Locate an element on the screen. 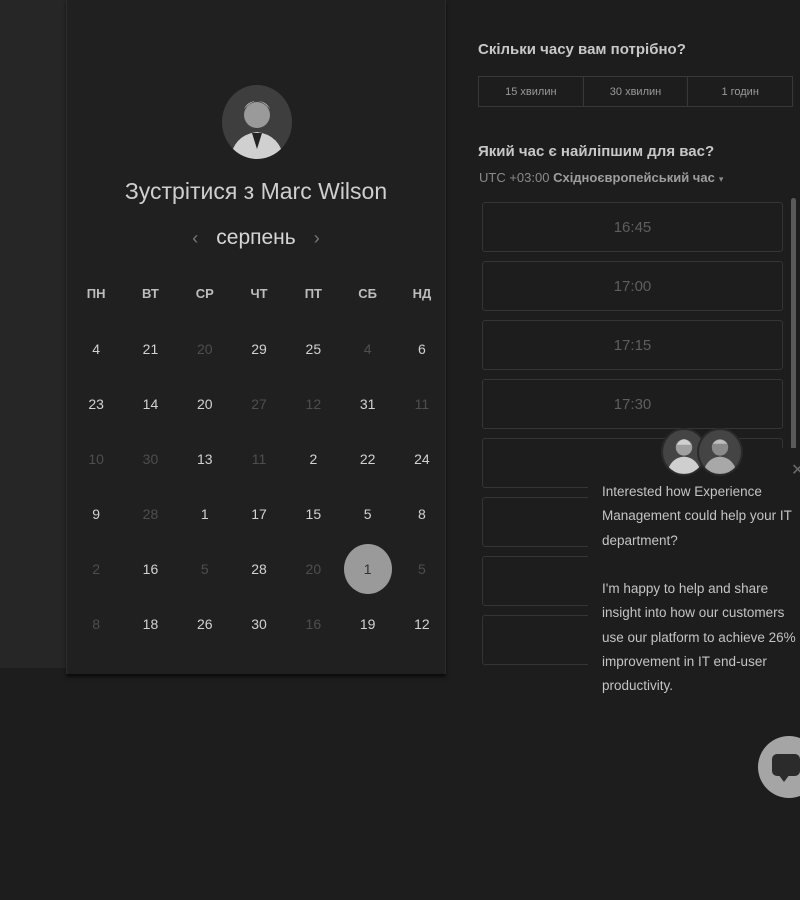 This screenshot has height=900, width=800. calendar-day: 29 is located at coordinates (259, 348).